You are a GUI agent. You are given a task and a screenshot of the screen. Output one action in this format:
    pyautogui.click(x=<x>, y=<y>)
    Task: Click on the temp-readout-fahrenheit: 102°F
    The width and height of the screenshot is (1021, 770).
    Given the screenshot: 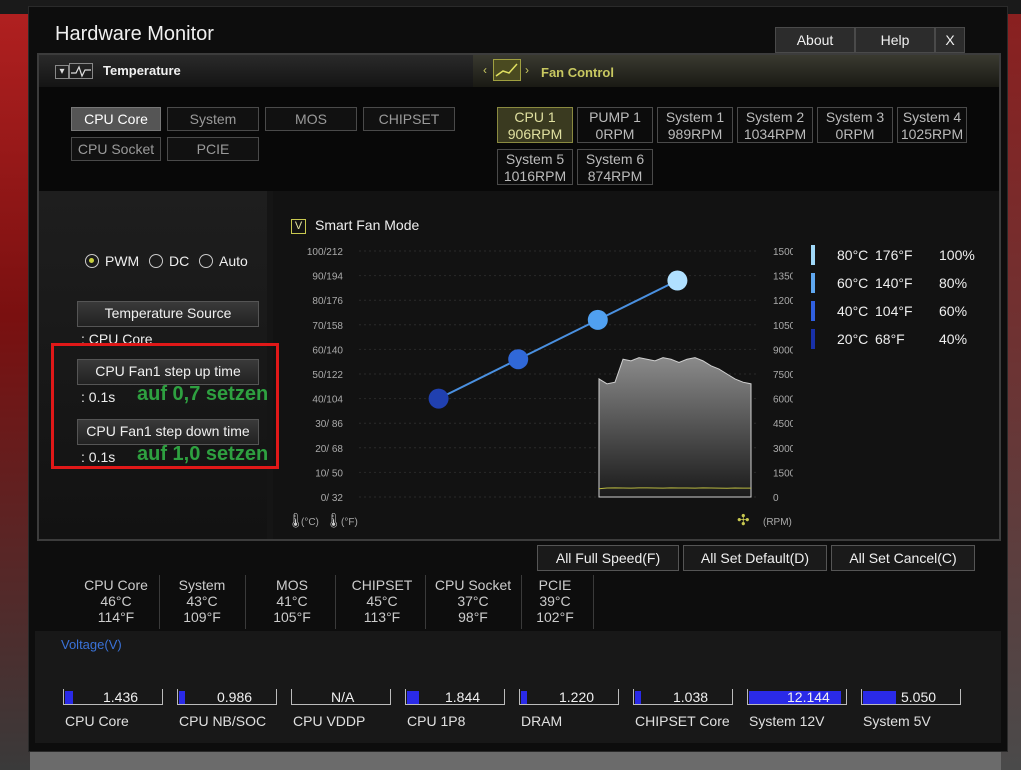 What is the action you would take?
    pyautogui.click(x=555, y=617)
    